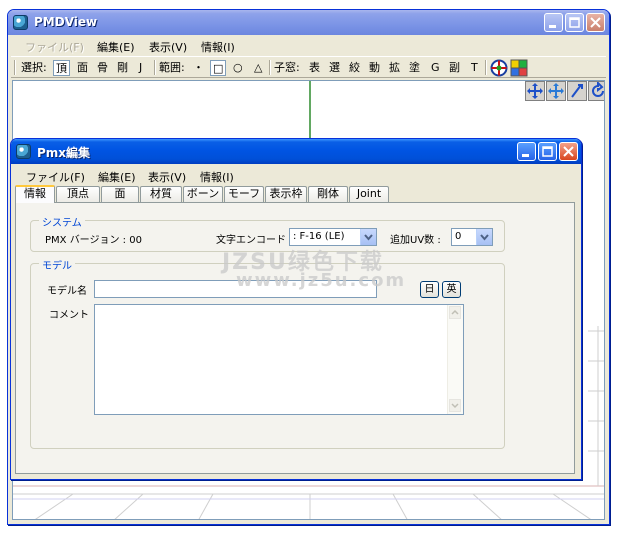  Describe the element at coordinates (102, 68) in the screenshot. I see `select-bone-button: 骨` at that location.